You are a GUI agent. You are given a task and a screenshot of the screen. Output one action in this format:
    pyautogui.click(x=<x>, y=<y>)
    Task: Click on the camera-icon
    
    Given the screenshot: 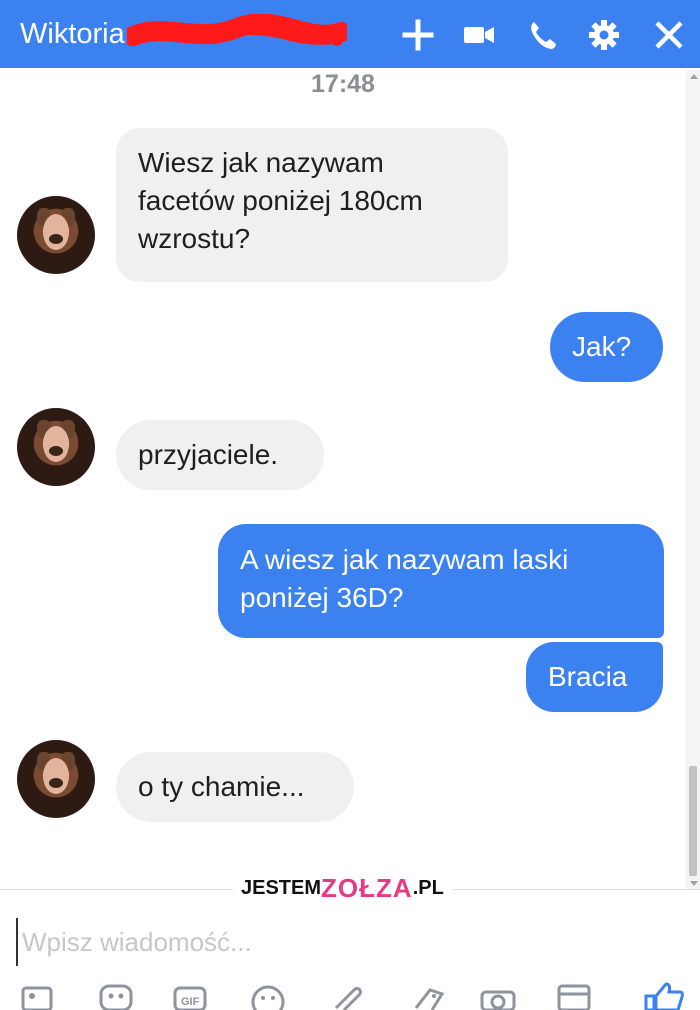 What is the action you would take?
    pyautogui.click(x=498, y=995)
    